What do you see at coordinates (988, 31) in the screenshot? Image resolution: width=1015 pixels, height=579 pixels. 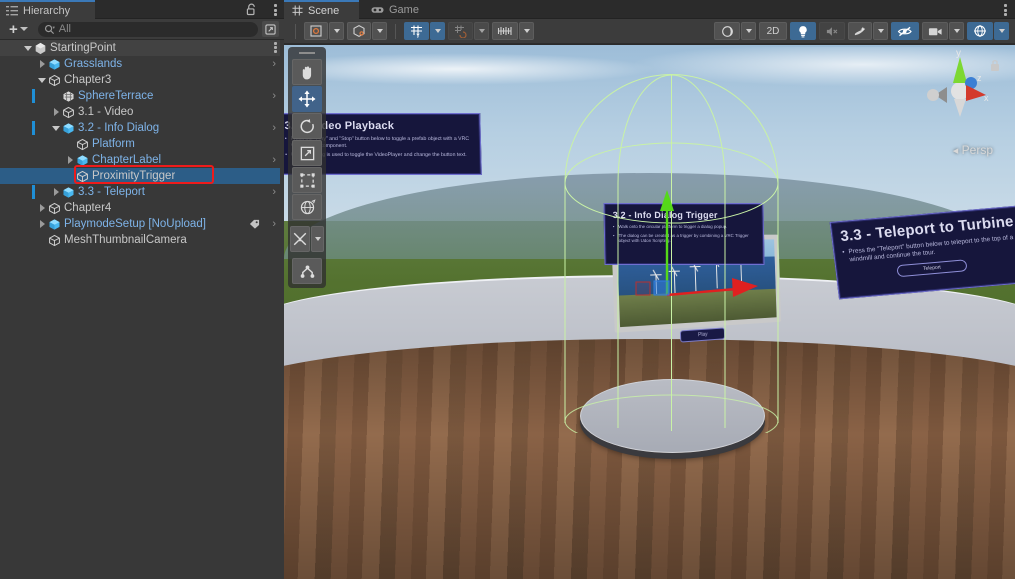 I see `gizmos-button` at bounding box center [988, 31].